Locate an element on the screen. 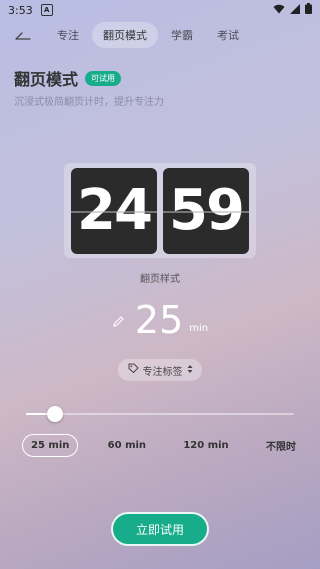 The image size is (320, 569). back-button is located at coordinates (23, 35).